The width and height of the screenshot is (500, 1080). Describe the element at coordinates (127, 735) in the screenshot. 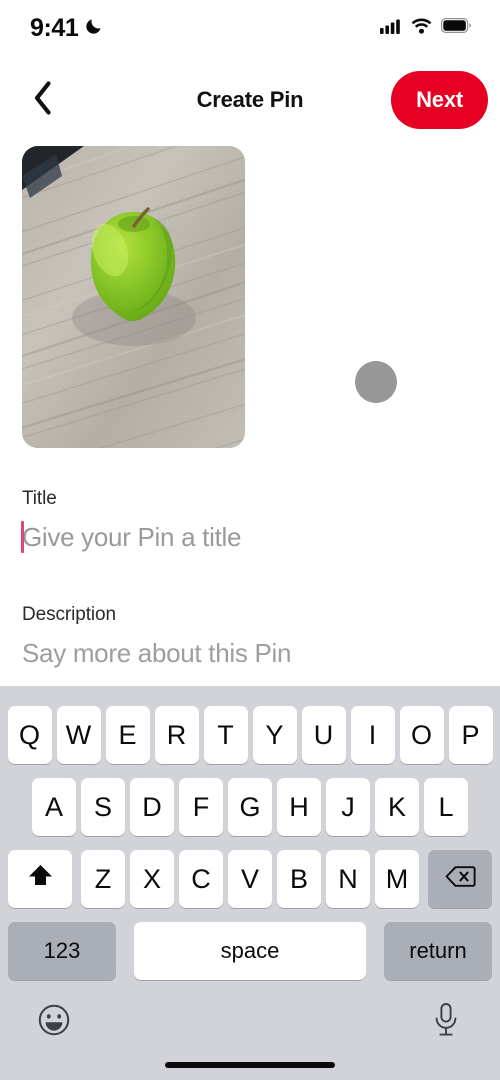

I see `key-e: E` at that location.